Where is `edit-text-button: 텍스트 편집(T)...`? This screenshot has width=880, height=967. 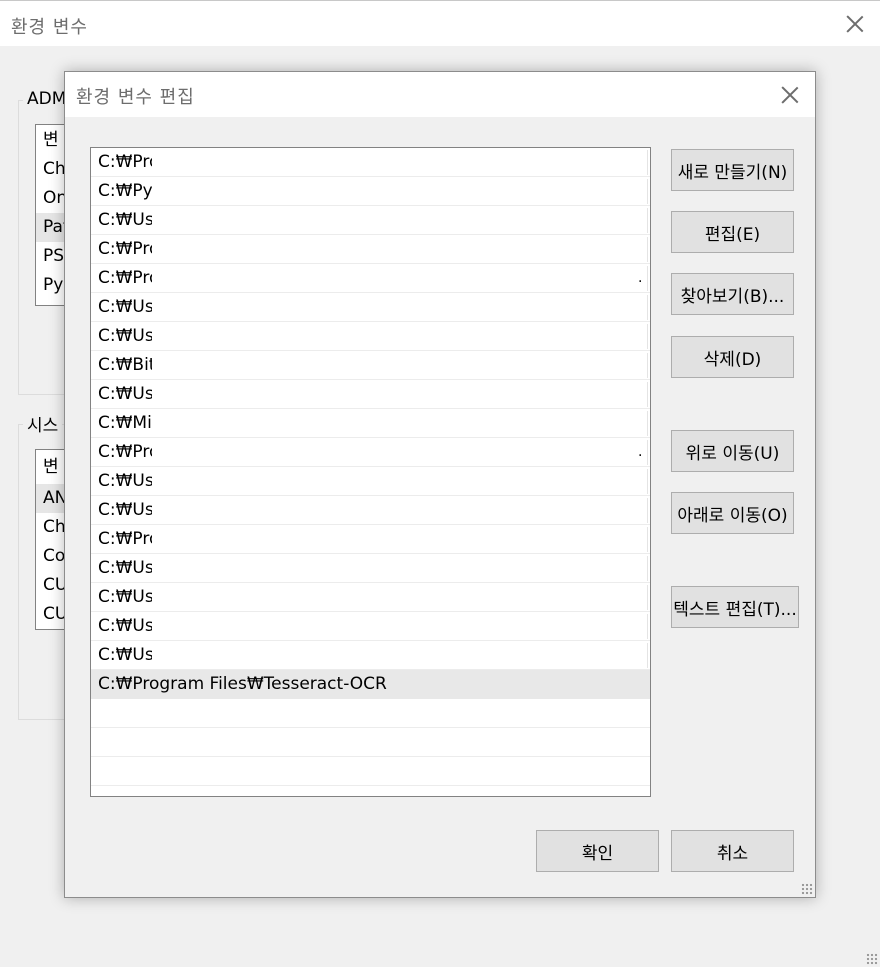
edit-text-button: 텍스트 편집(T)... is located at coordinates (735, 607).